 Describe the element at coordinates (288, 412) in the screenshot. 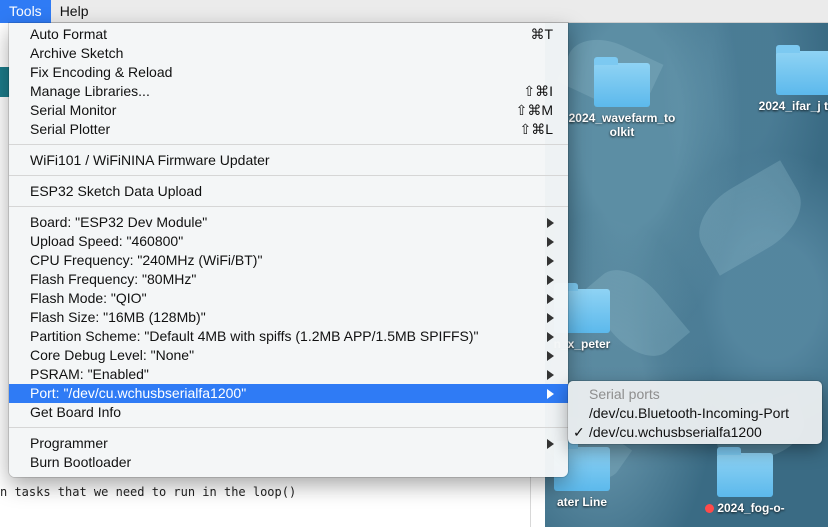

I see `menu-item-get-board-info: Get Board Info` at that location.